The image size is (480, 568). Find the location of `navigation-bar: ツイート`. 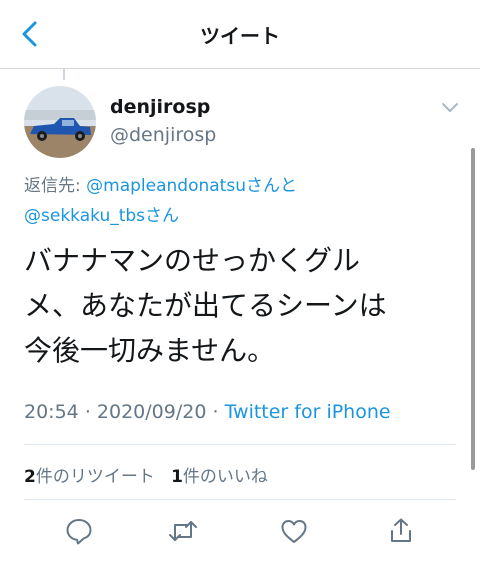

navigation-bar: ツイート is located at coordinates (240, 34).